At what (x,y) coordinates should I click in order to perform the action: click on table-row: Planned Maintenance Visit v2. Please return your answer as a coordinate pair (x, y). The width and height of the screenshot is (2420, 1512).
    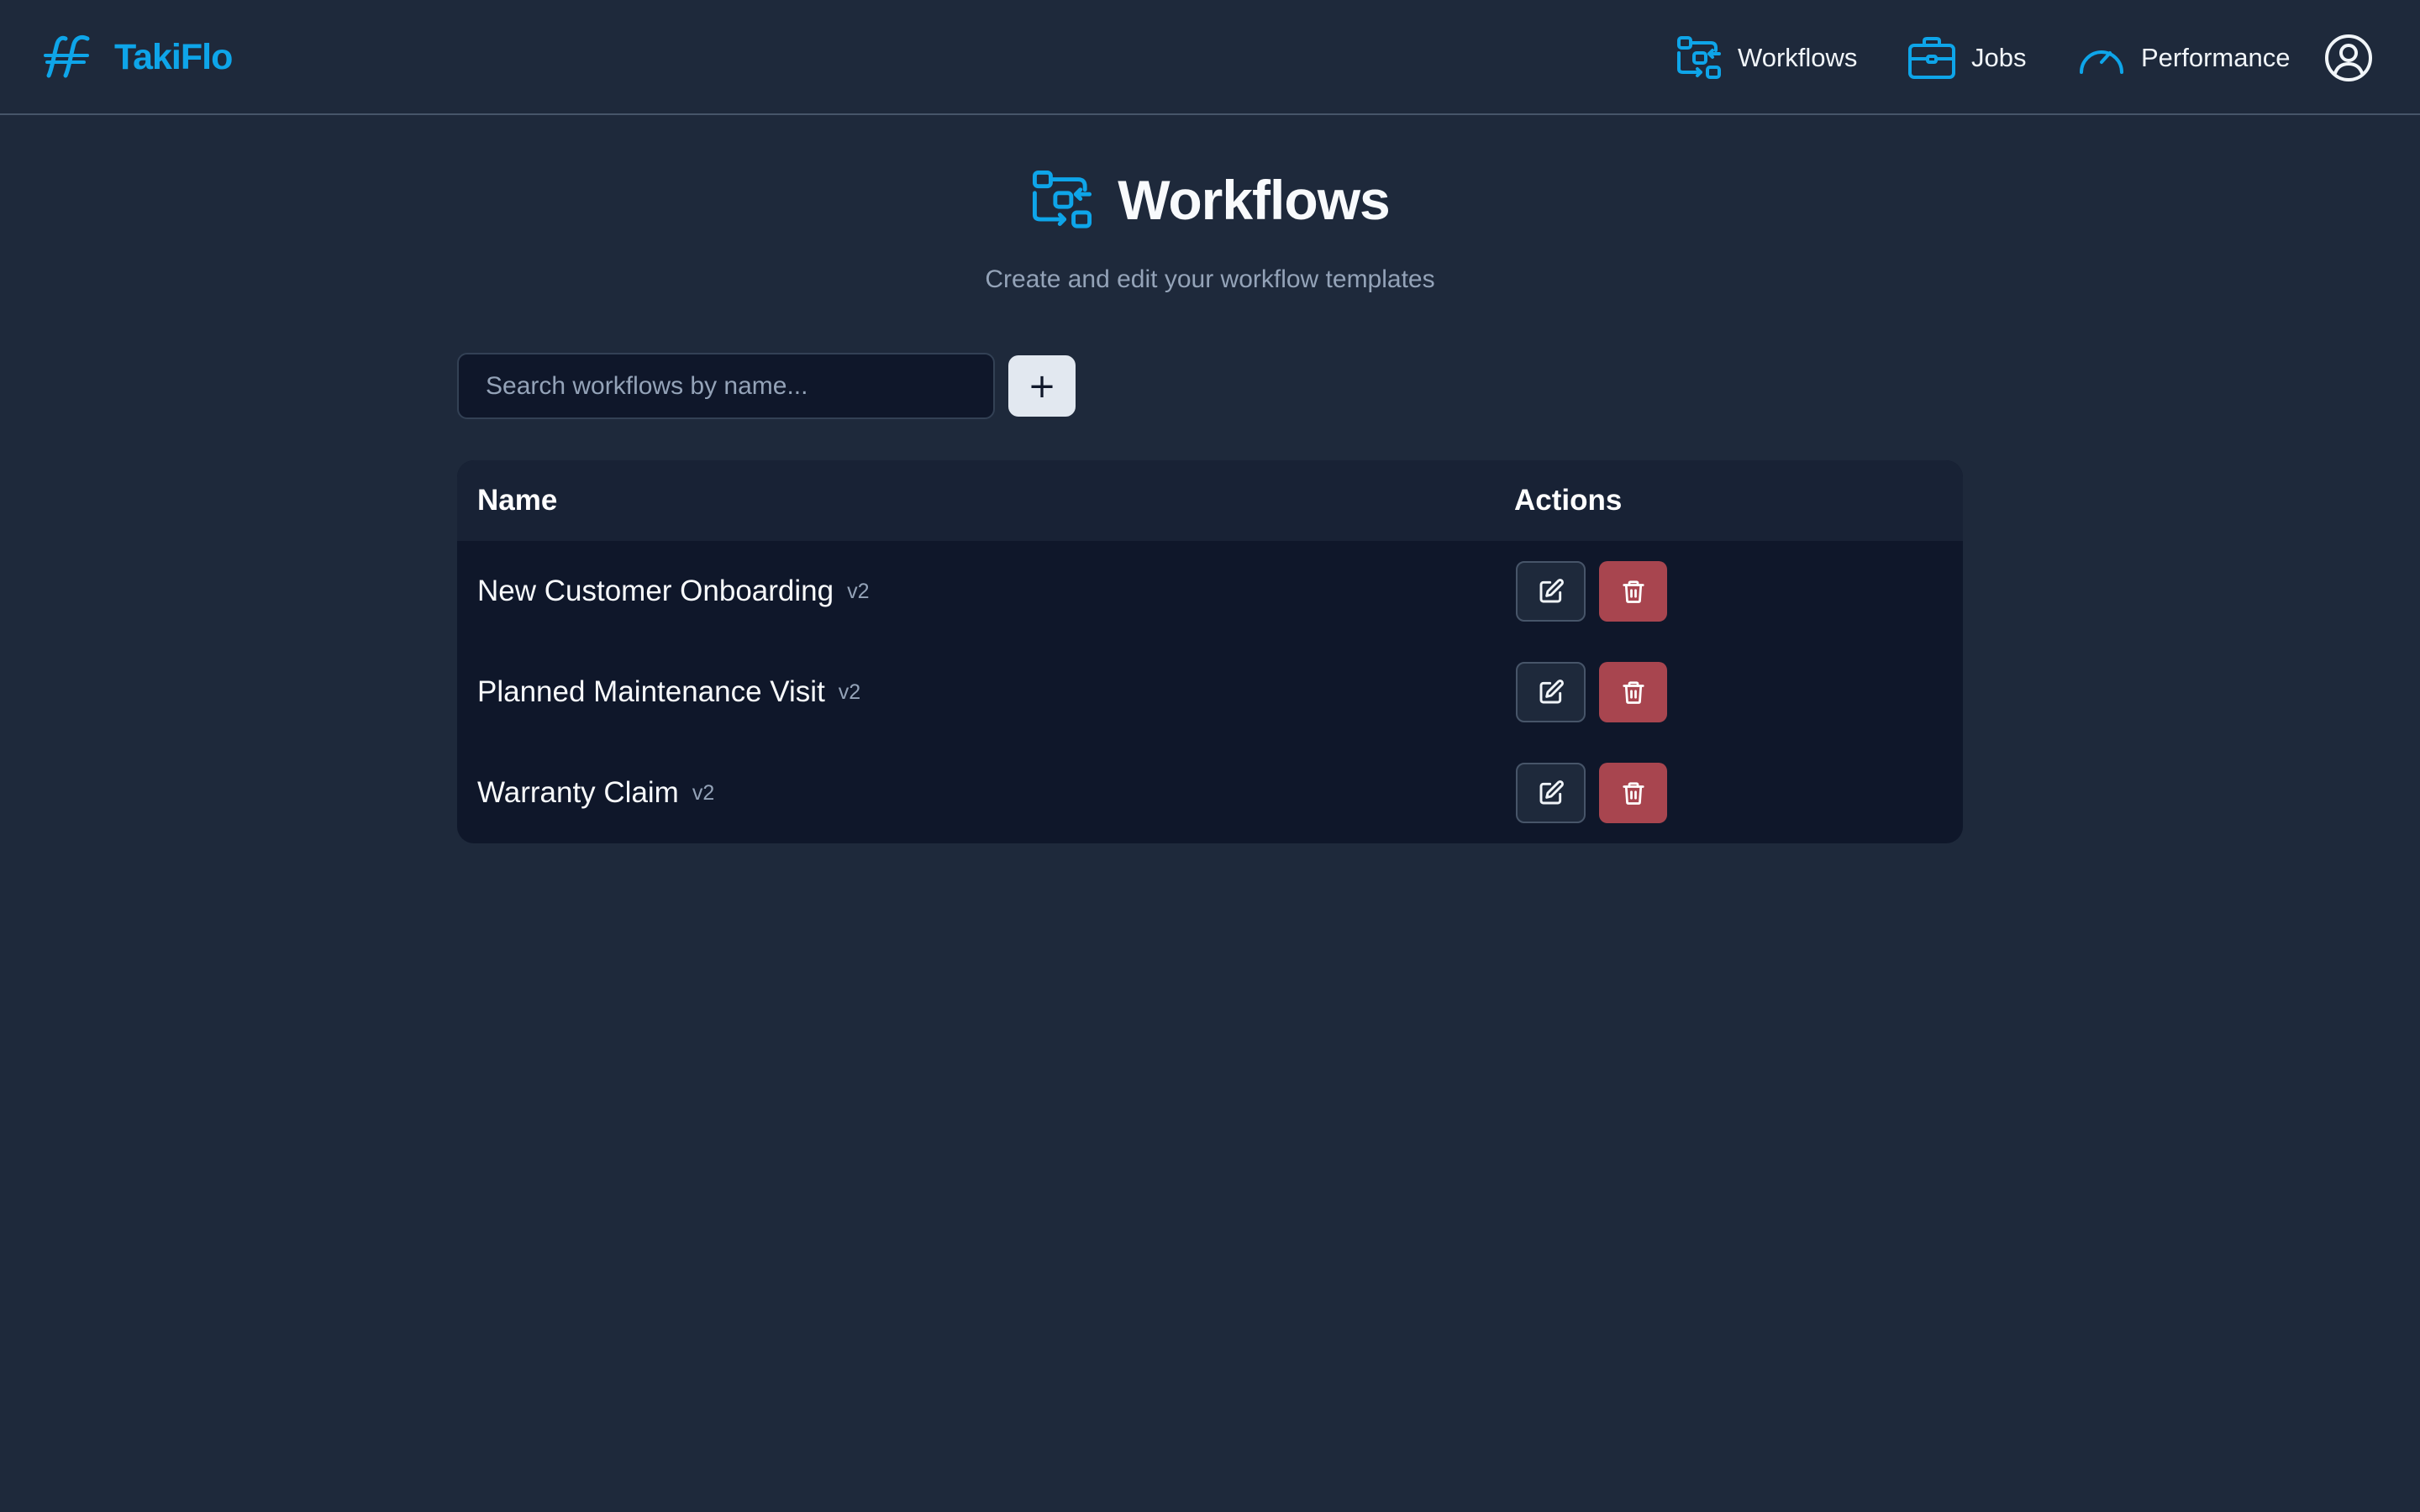
    Looking at the image, I should click on (1210, 692).